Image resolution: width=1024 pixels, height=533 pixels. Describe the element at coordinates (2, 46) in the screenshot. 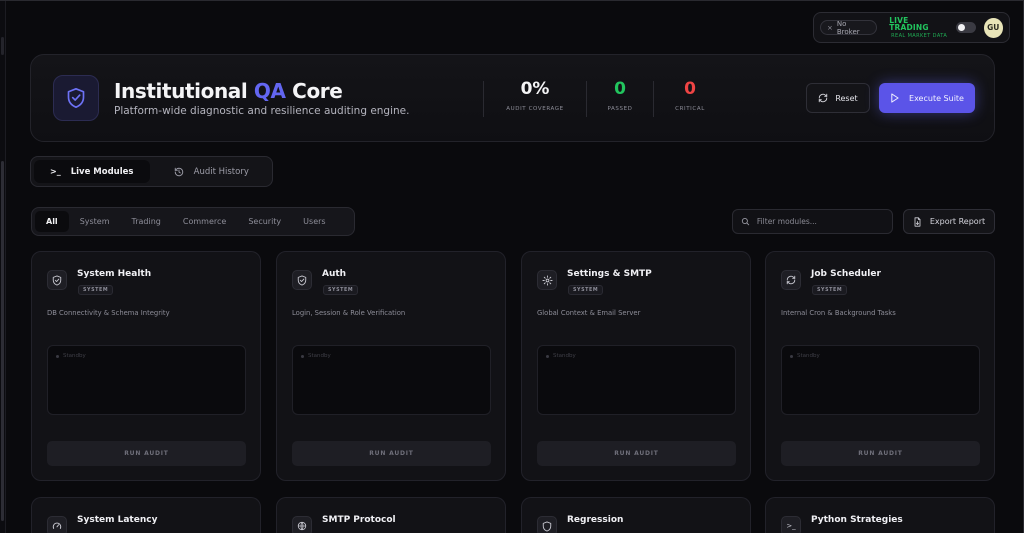

I see `scrollbar-thumb-top` at that location.